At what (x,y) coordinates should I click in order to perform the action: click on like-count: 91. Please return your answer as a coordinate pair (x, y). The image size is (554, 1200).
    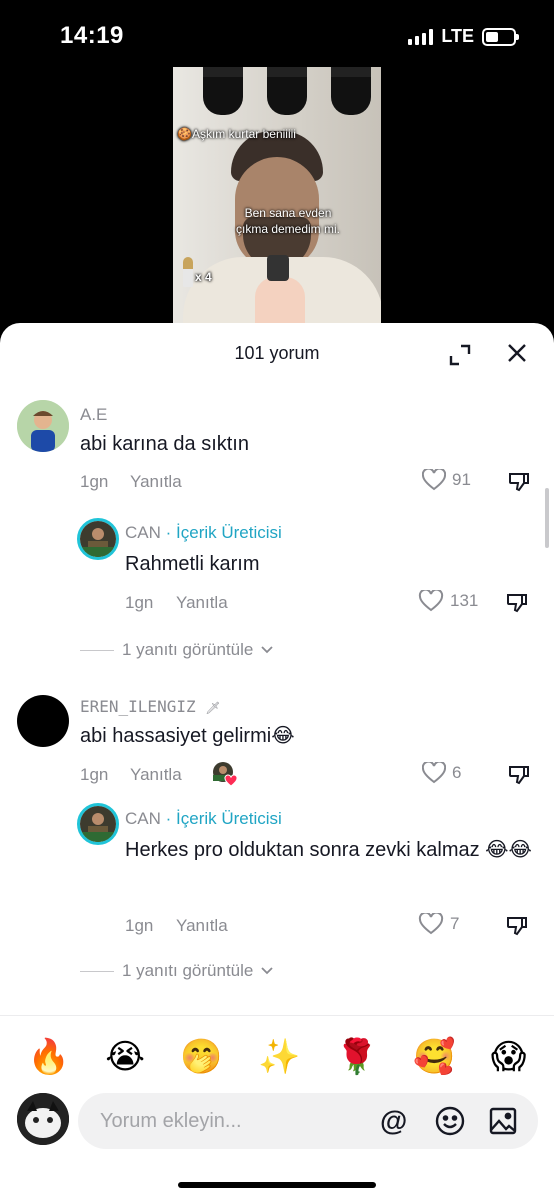
    Looking at the image, I should click on (461, 479).